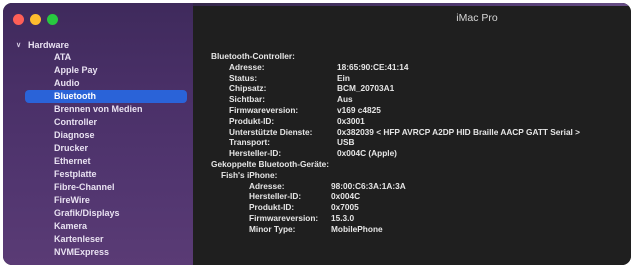 This screenshot has width=638, height=267. What do you see at coordinates (419, 196) in the screenshot?
I see `detail-row: Hersteller-ID: 0x004C` at bounding box center [419, 196].